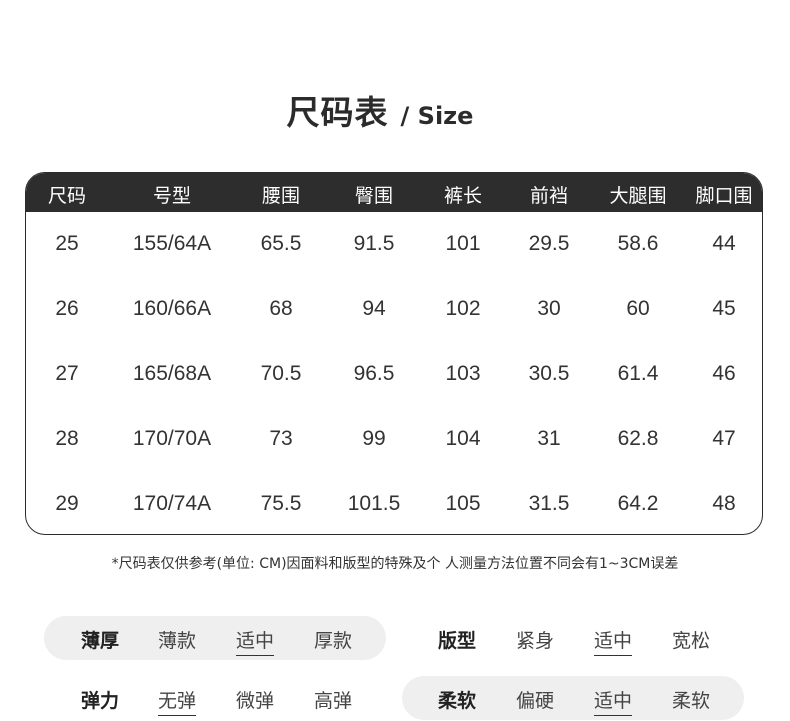 Image resolution: width=790 pixels, height=721 pixels. I want to click on header-cell: 大腿围, so click(638, 196).